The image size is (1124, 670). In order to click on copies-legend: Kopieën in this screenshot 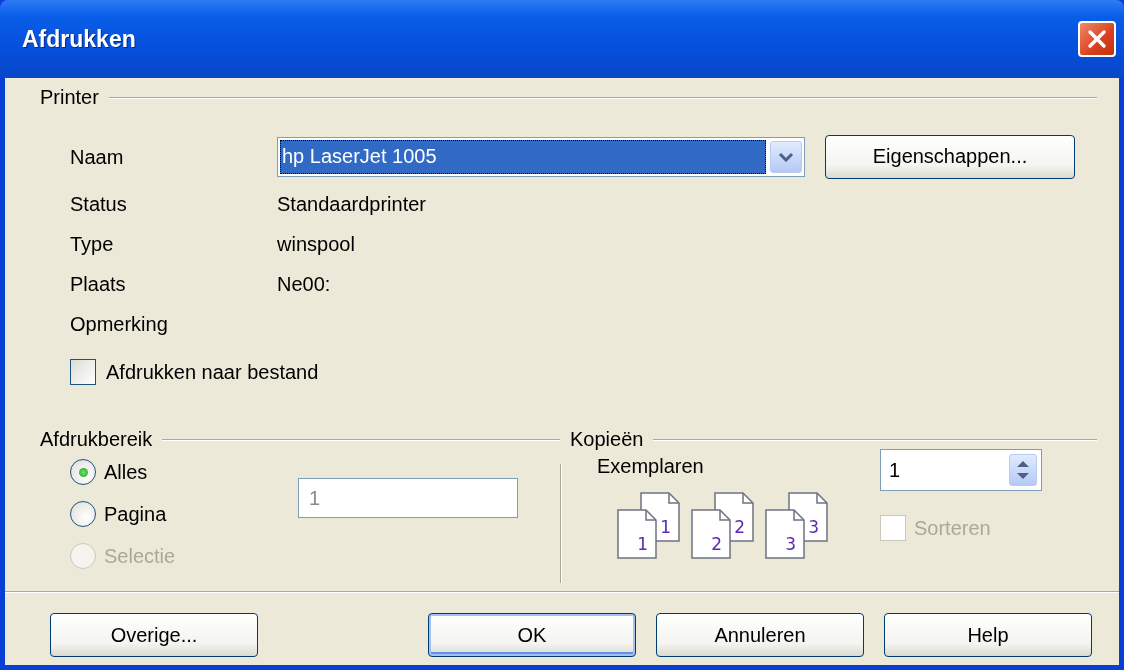, I will do `click(607, 439)`.